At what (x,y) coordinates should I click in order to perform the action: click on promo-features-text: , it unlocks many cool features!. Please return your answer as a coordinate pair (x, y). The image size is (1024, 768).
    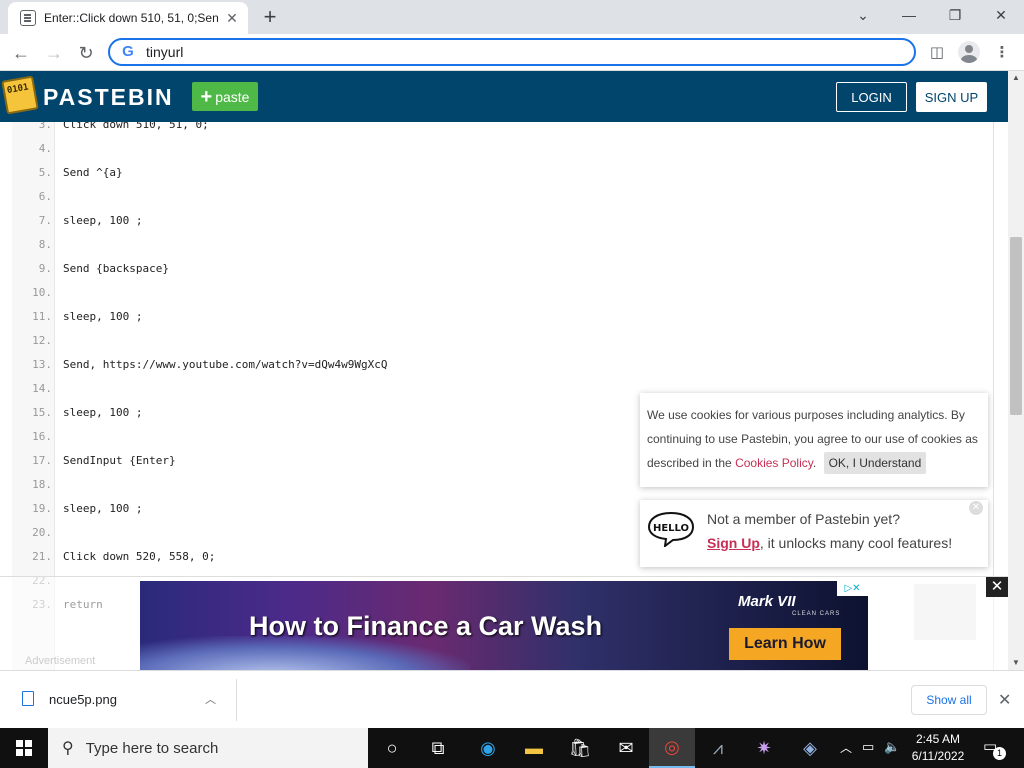
    Looking at the image, I should click on (856, 543).